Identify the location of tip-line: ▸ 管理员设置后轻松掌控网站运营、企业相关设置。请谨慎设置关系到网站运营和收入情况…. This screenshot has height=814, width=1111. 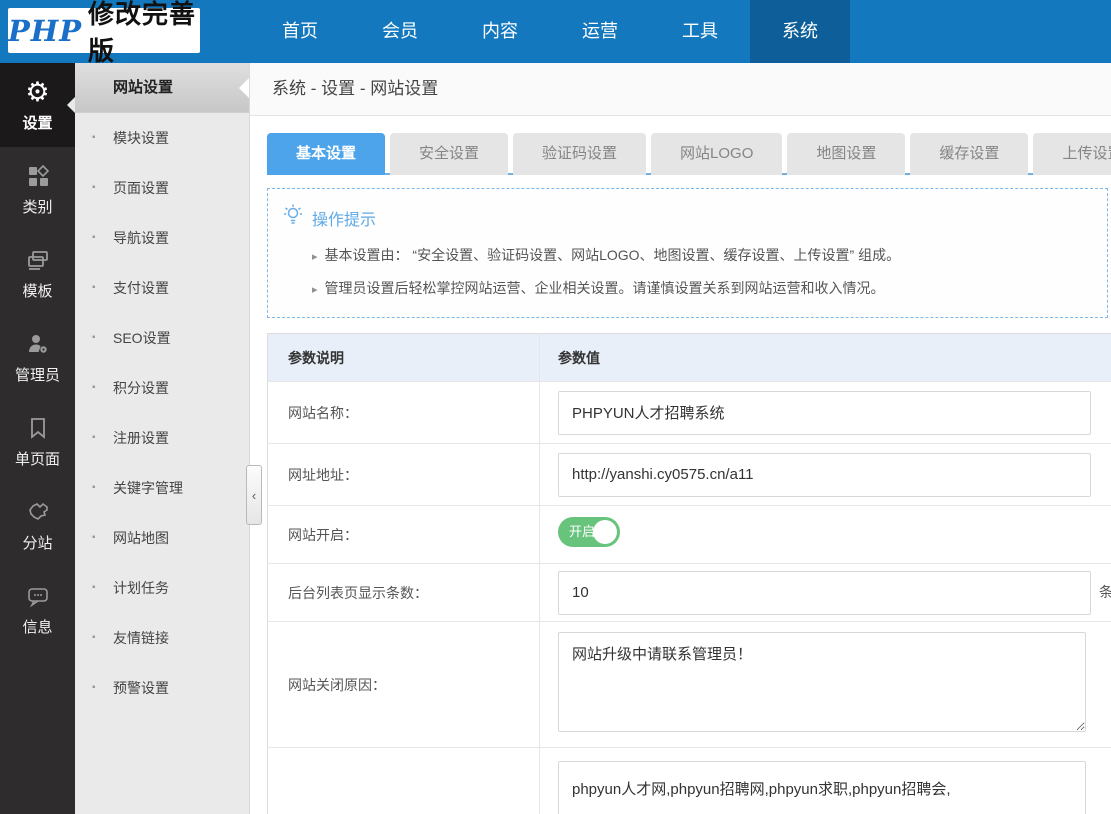
(598, 288).